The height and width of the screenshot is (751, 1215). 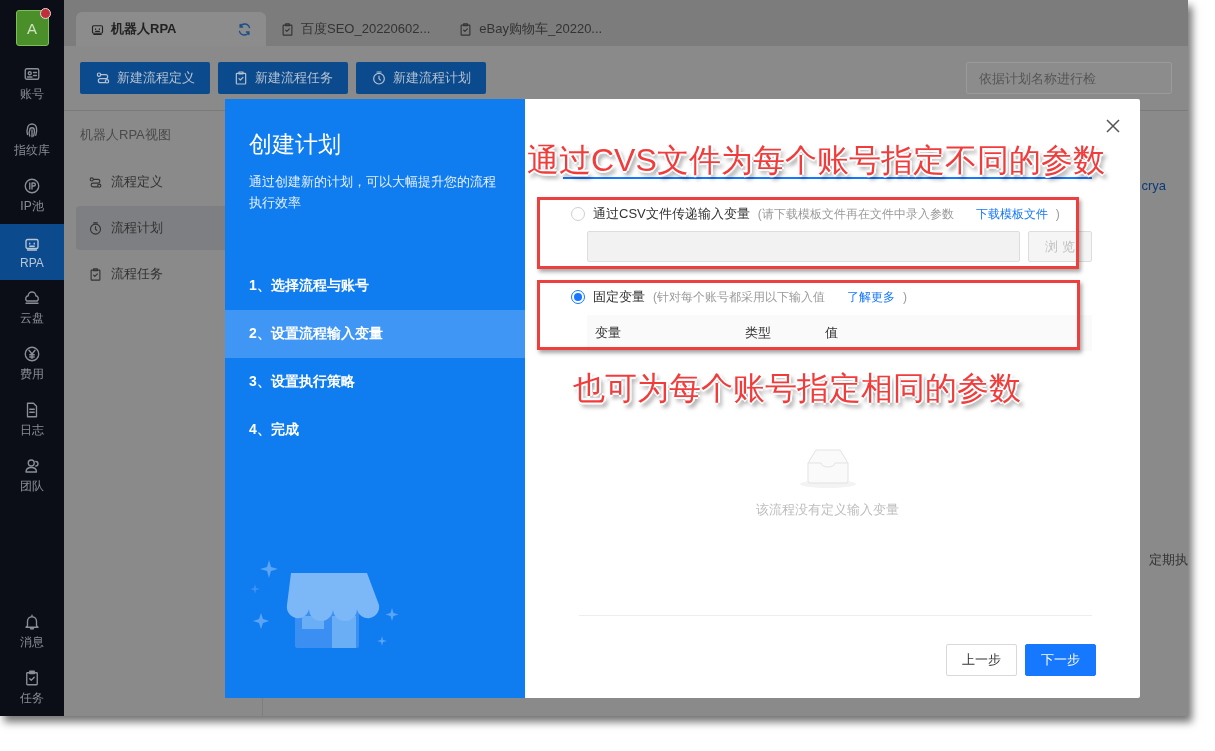 I want to click on column-header: 类型, so click(x=758, y=333).